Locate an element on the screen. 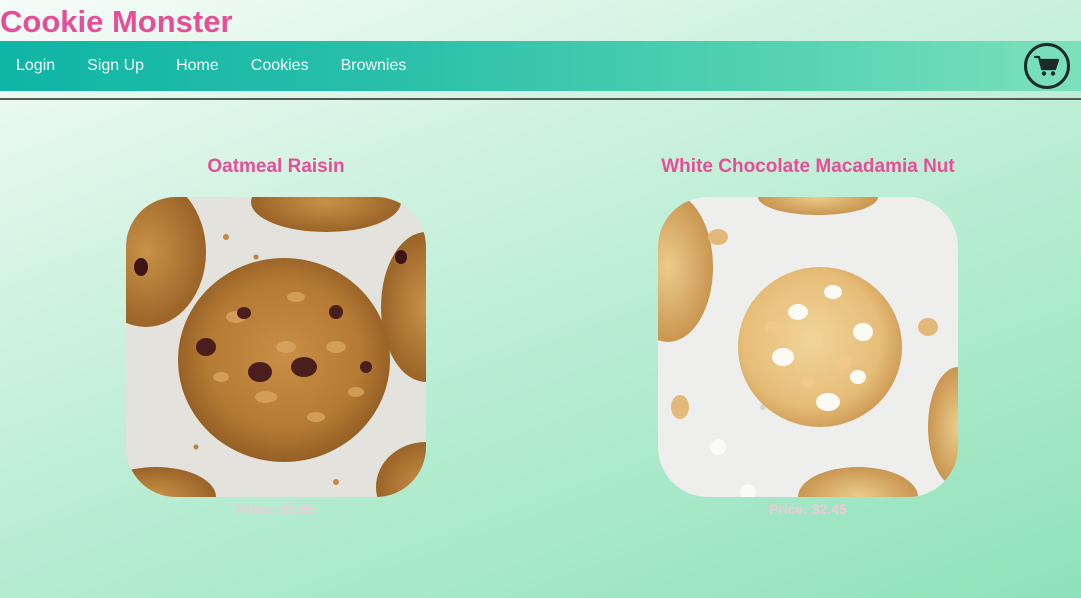 The height and width of the screenshot is (598, 1081). header-divider is located at coordinates (540, 99).